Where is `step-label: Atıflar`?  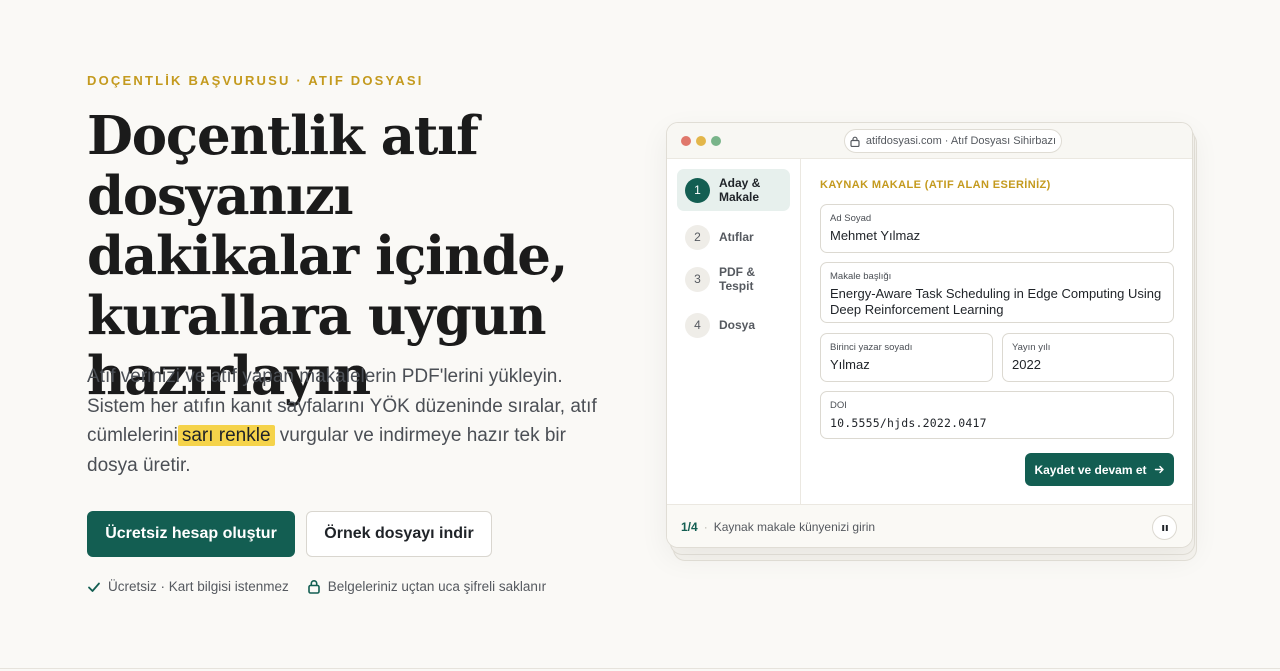
step-label: Atıflar is located at coordinates (736, 237).